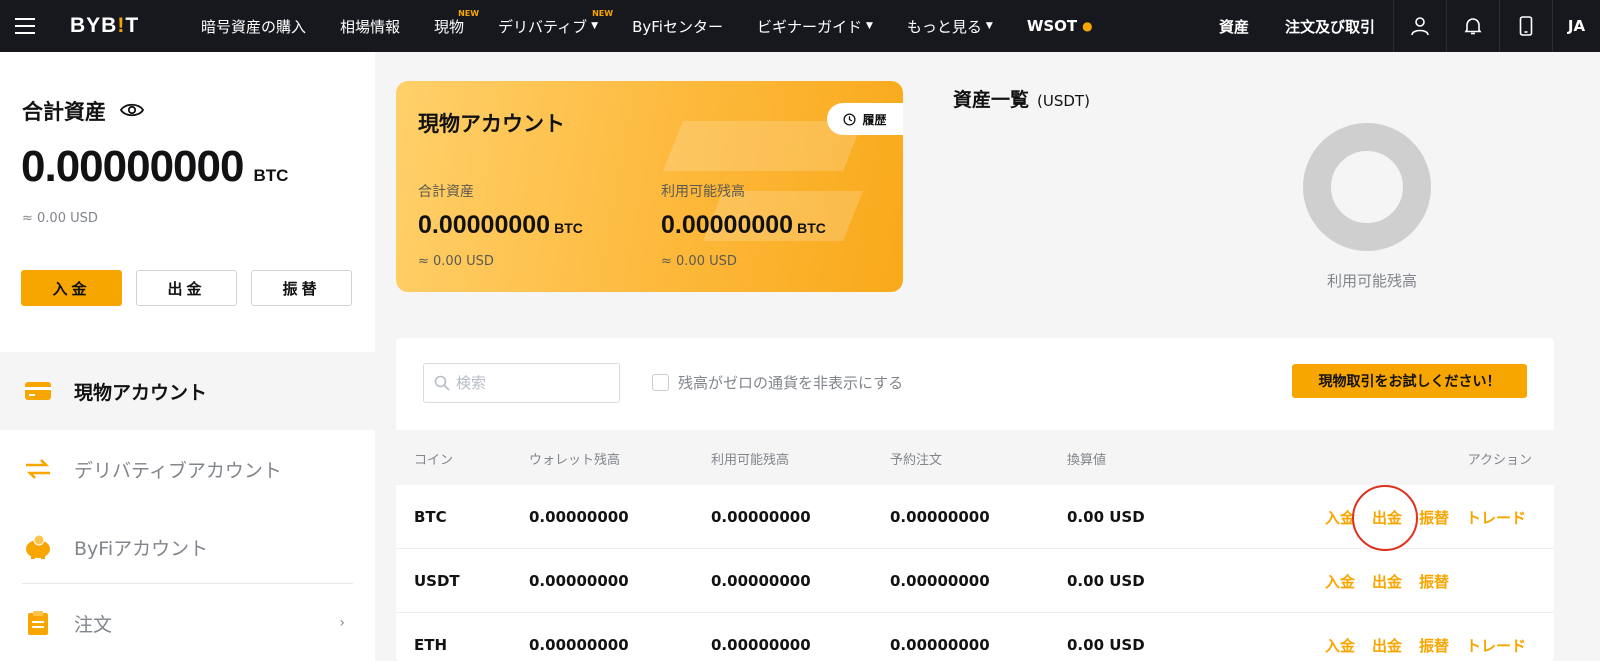 Image resolution: width=1600 pixels, height=661 pixels. I want to click on account-actions: 入金 出金 振替, so click(186, 288).